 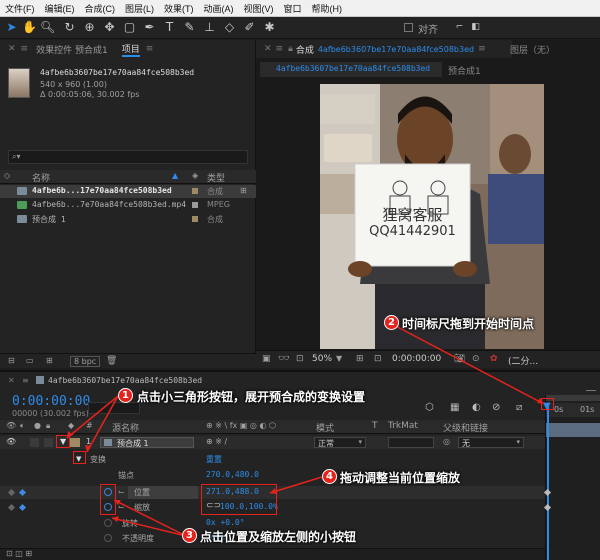 I want to click on highlight-transform-triangle, so click(x=79, y=457).